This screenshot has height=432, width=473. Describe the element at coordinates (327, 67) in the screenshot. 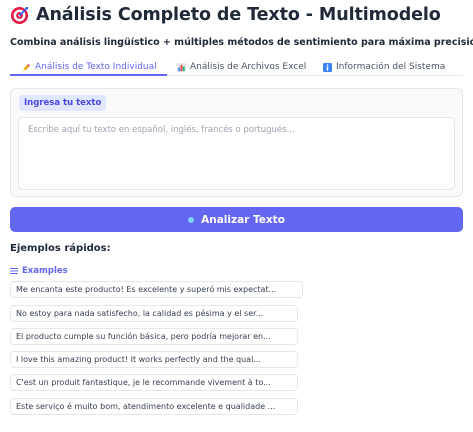

I see `info-icon` at that location.